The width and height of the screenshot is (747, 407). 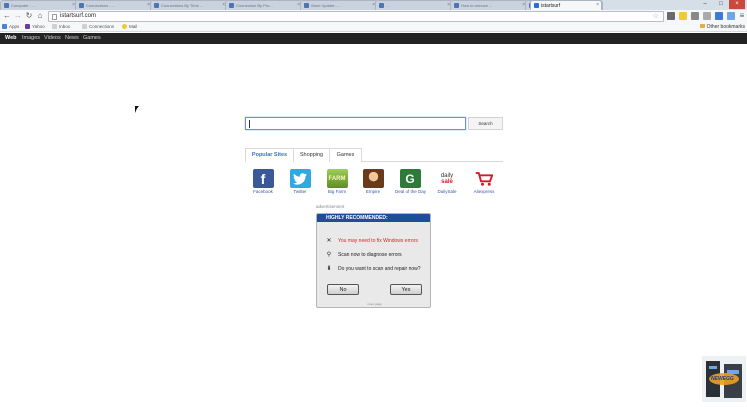 I want to click on tab-popular-sites: Popular Sites, so click(x=269, y=155).